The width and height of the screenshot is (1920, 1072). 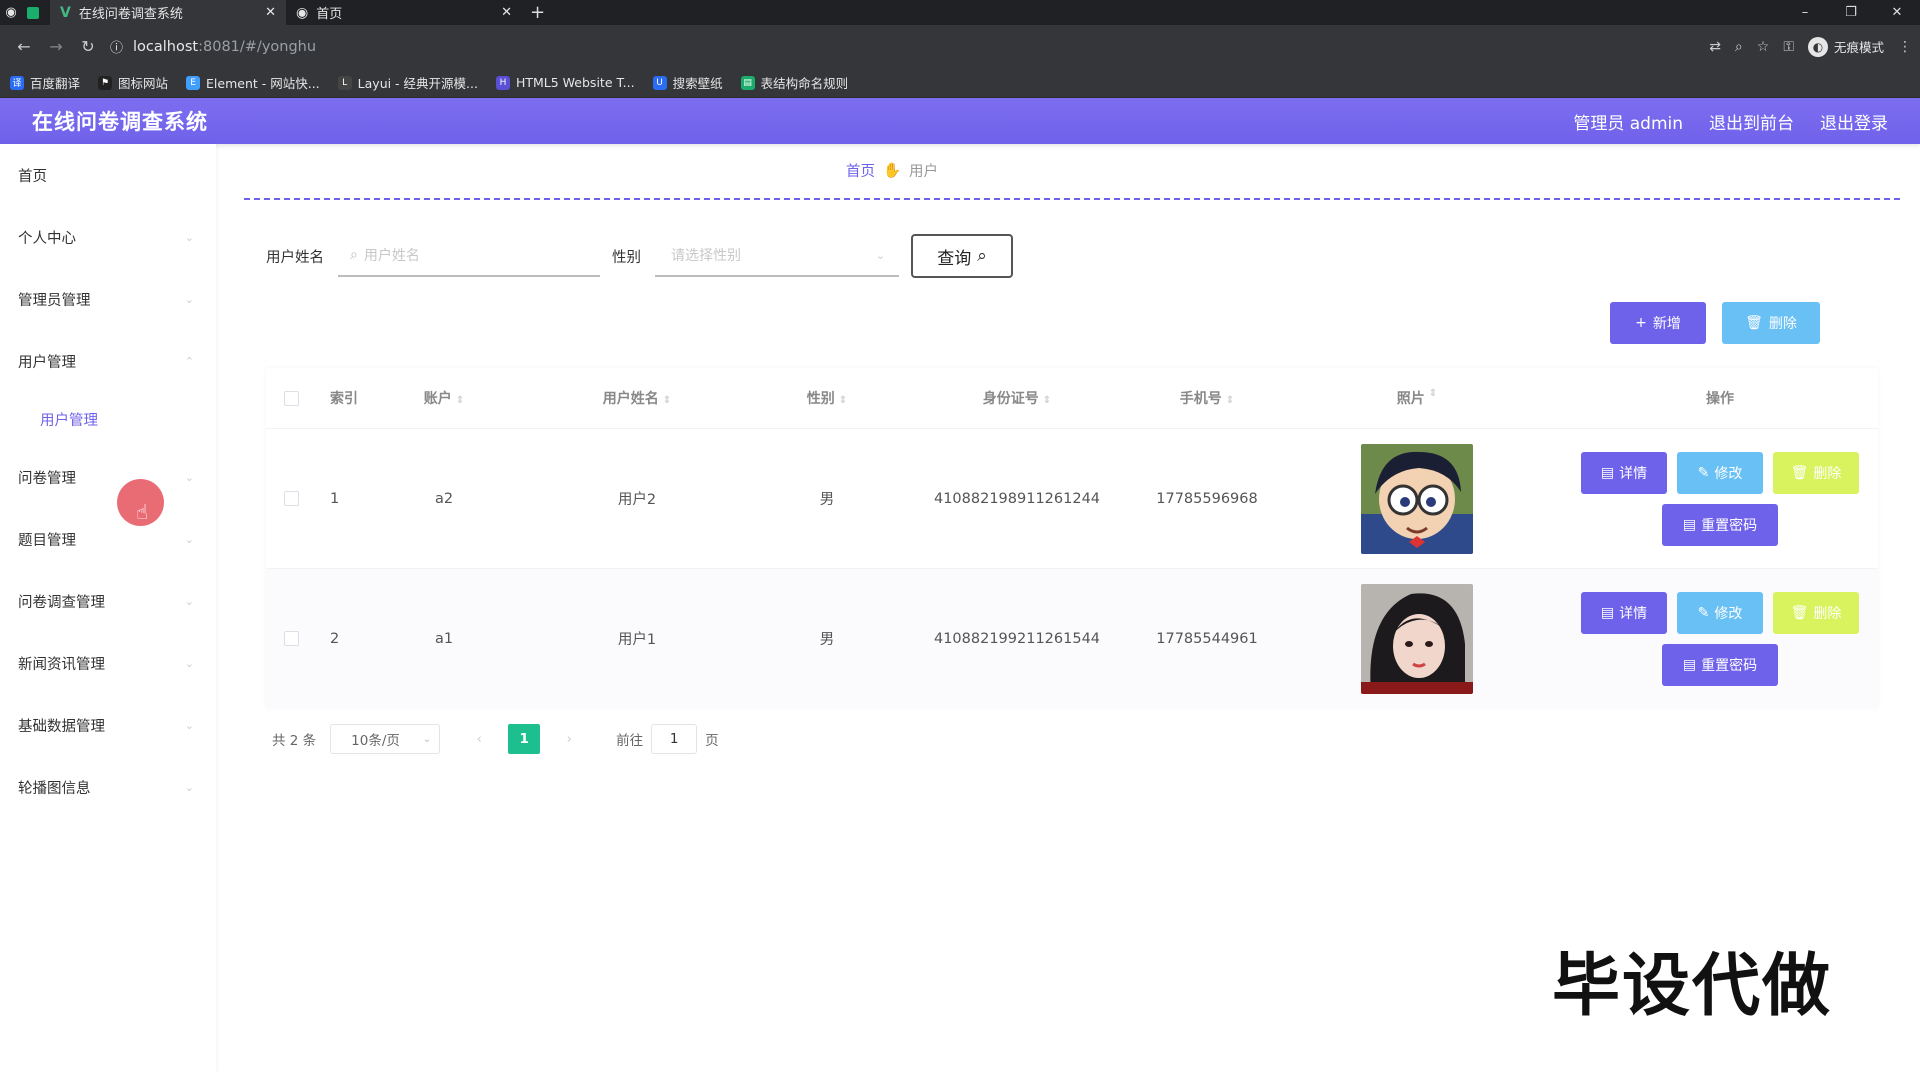 I want to click on translate-icon: ⇄, so click(x=1715, y=47).